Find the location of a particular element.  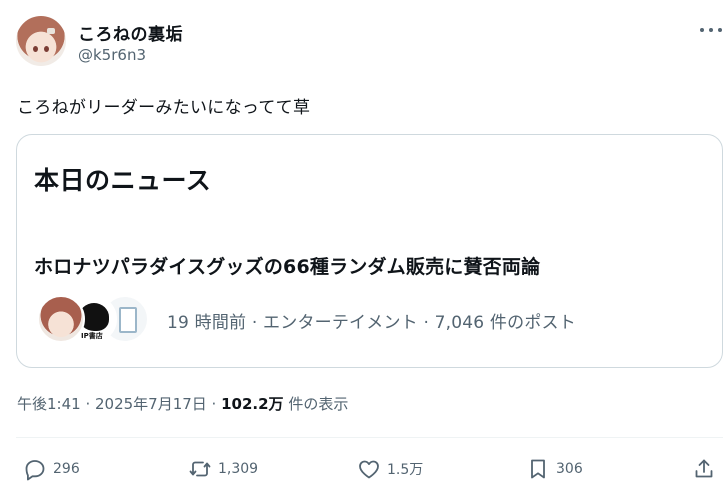

card-meta: 19 時間前 · エンターテイメント · 7,046 件のポスト is located at coordinates (371, 323).